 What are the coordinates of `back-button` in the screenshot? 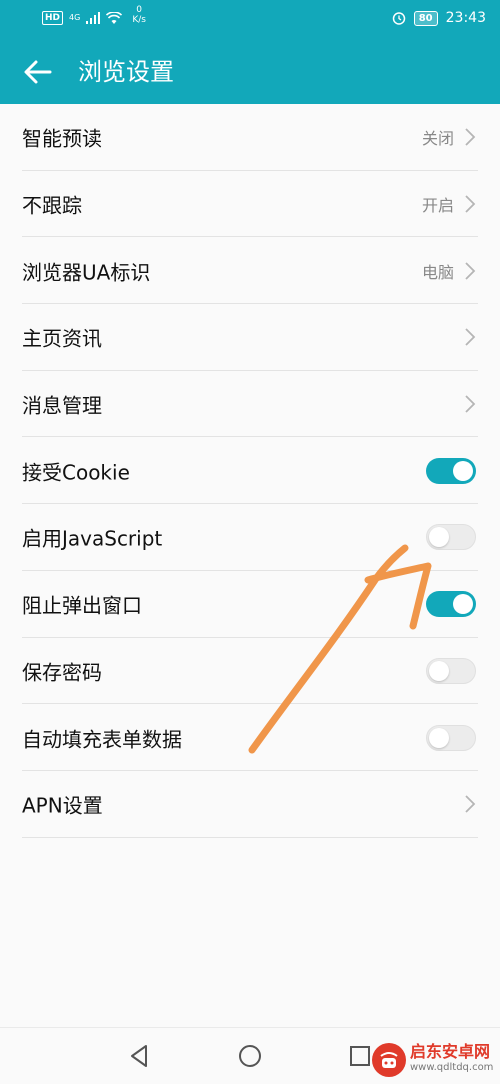 It's located at (38, 72).